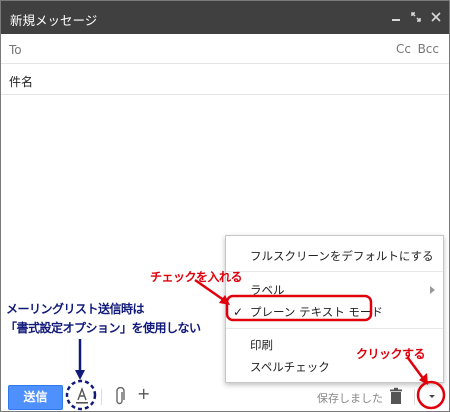 The height and width of the screenshot is (412, 450). I want to click on arrowhead-icon, so click(80, 375).